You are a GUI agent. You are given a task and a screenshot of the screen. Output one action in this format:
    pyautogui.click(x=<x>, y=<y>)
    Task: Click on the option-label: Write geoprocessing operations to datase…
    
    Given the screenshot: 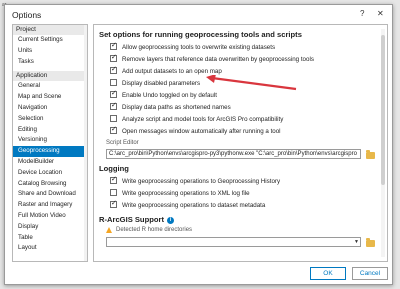 What is the action you would take?
    pyautogui.click(x=194, y=205)
    